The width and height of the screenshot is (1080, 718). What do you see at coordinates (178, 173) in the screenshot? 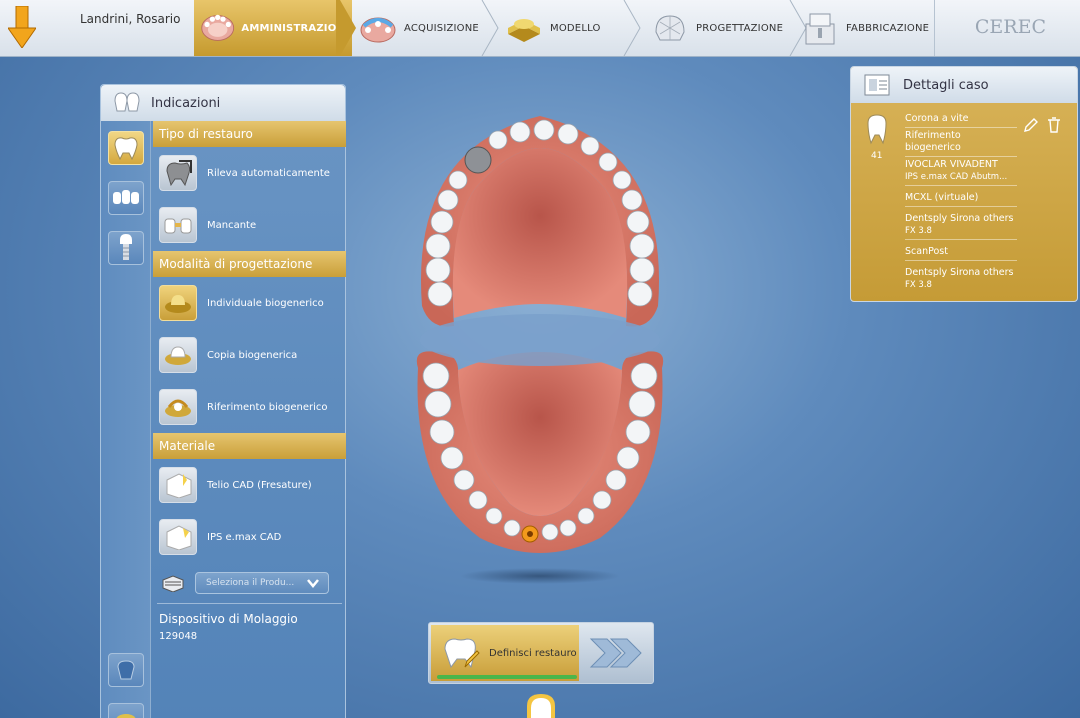
I see `auto-detect-icon` at bounding box center [178, 173].